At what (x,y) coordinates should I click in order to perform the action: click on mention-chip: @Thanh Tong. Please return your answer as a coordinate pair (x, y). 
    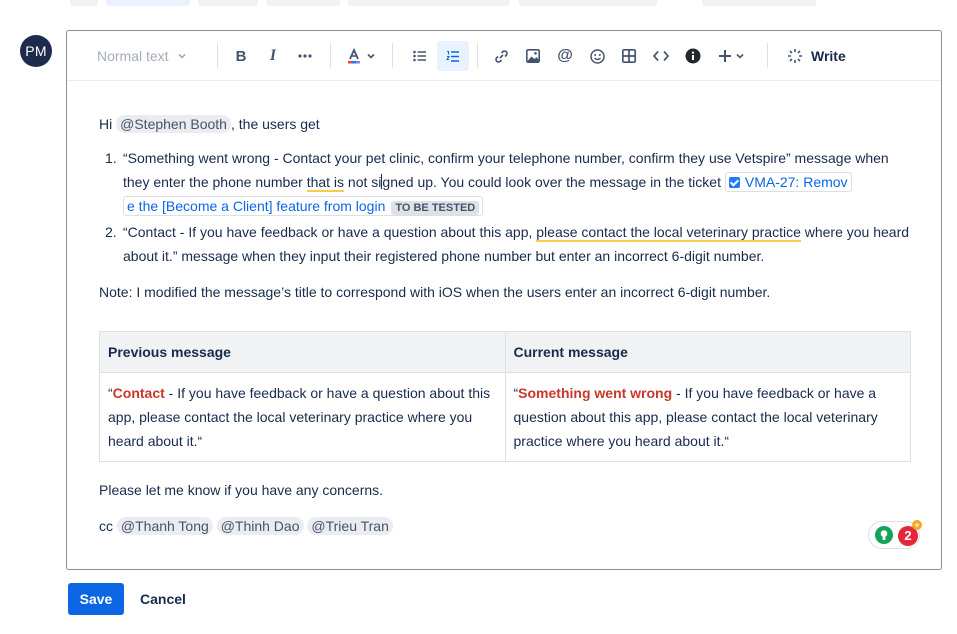
    Looking at the image, I should click on (164, 526).